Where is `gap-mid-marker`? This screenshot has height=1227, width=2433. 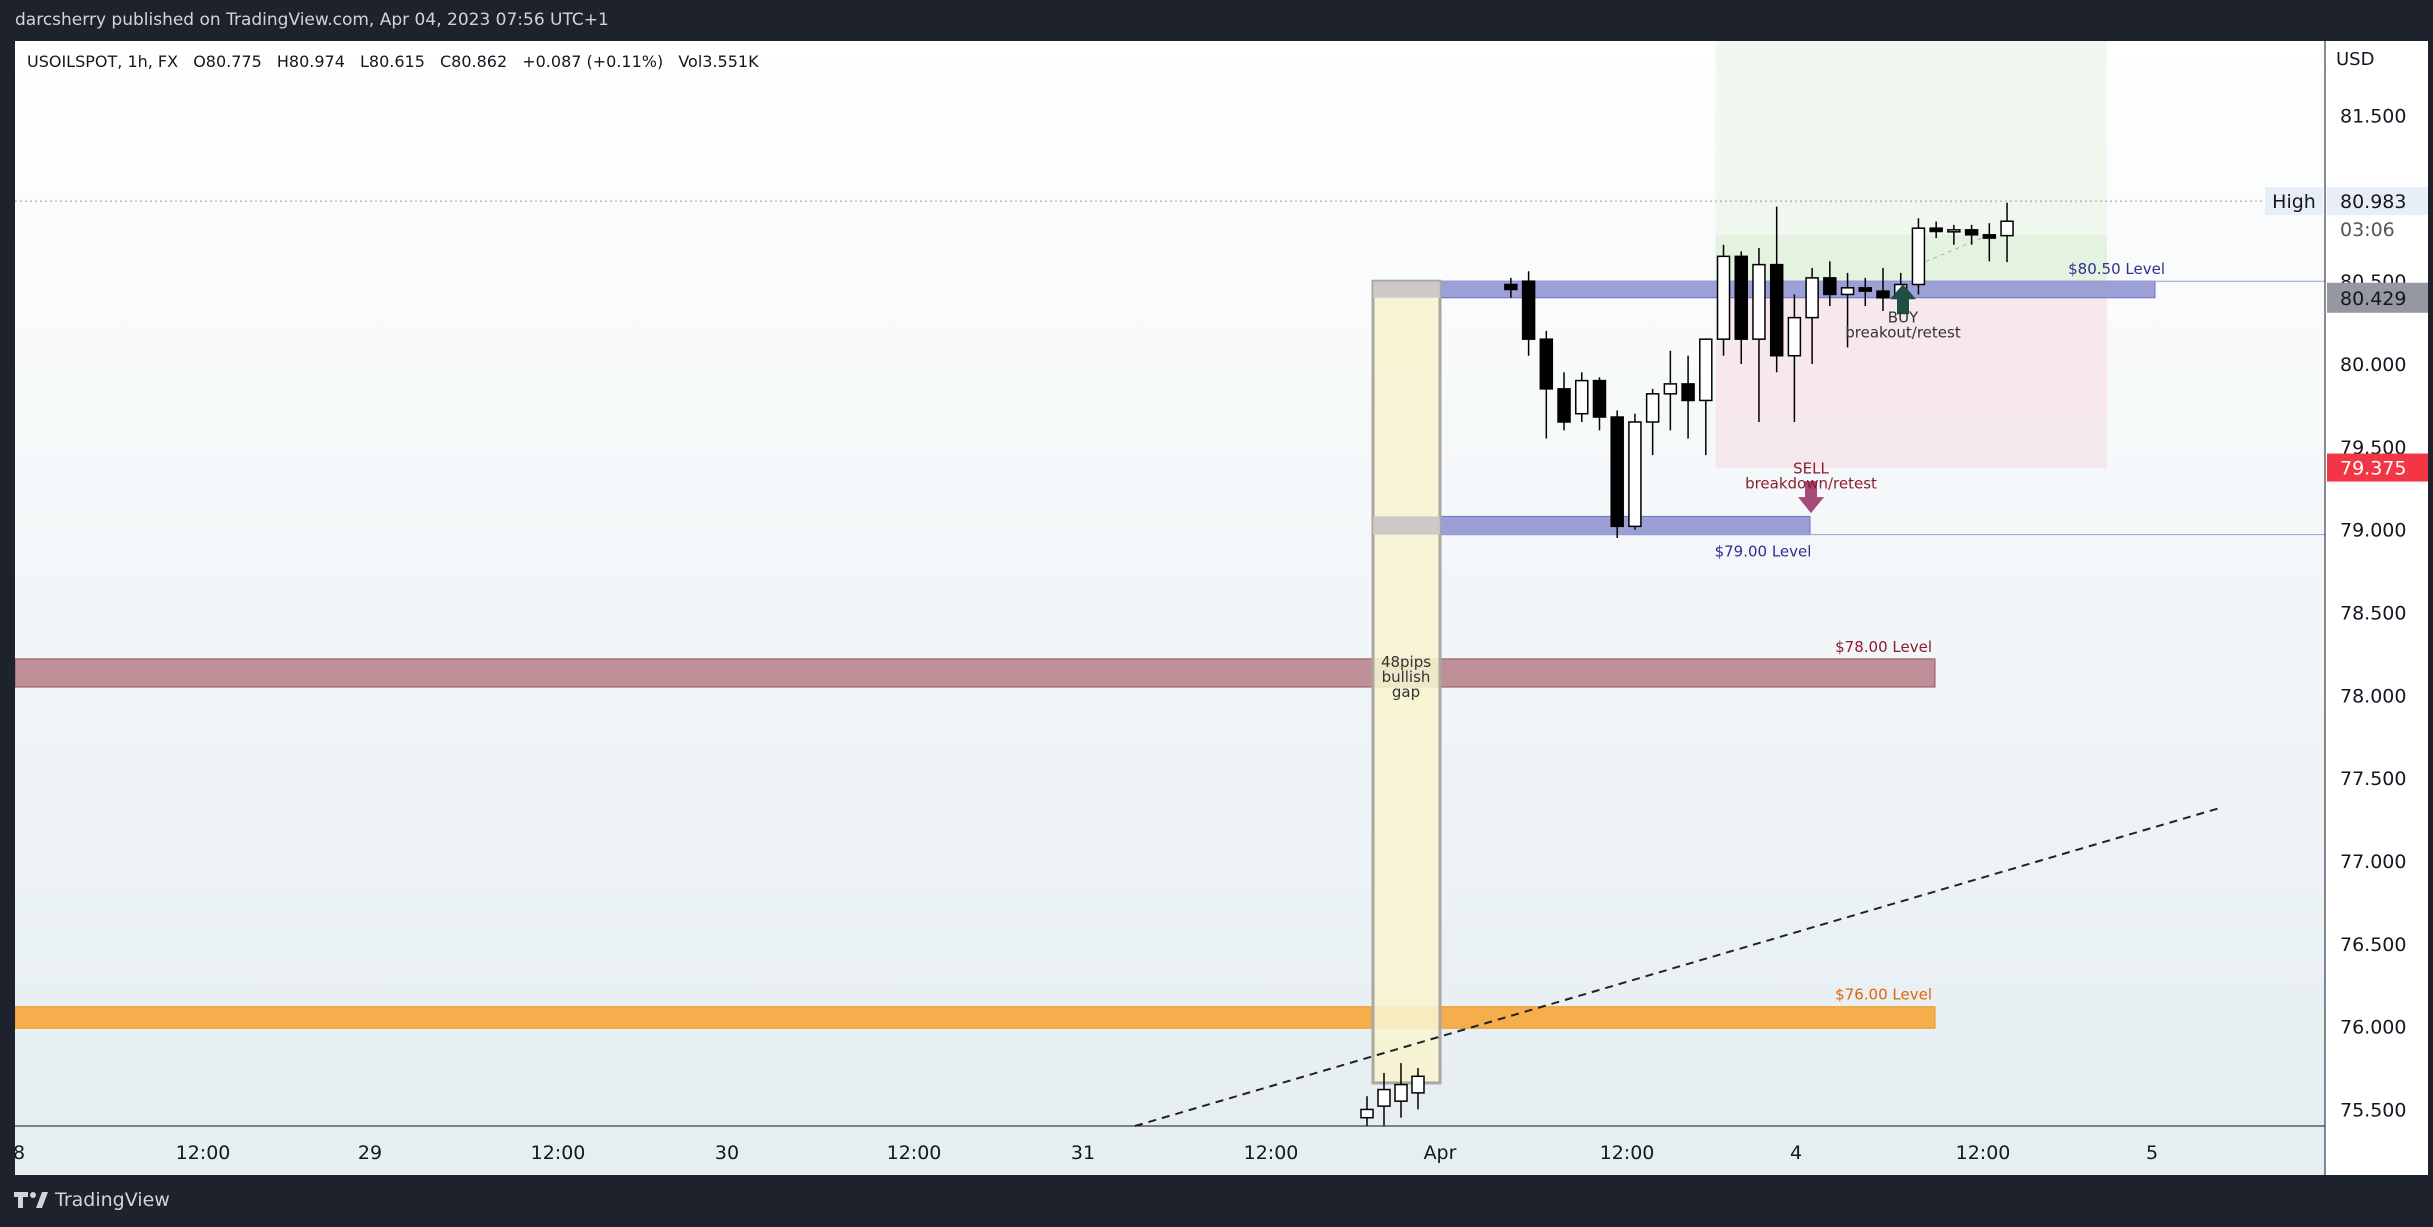 gap-mid-marker is located at coordinates (1406, 525).